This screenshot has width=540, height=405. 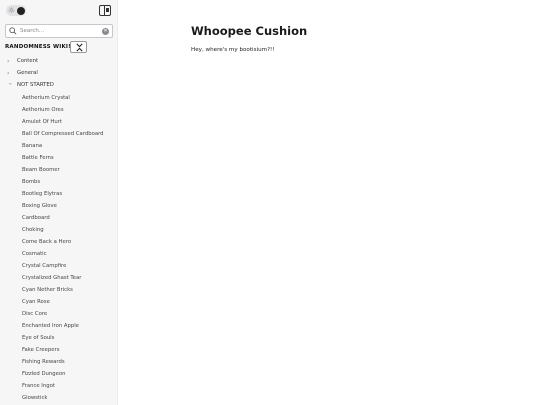 I want to click on page-link: Boxing Glove, so click(x=39, y=206).